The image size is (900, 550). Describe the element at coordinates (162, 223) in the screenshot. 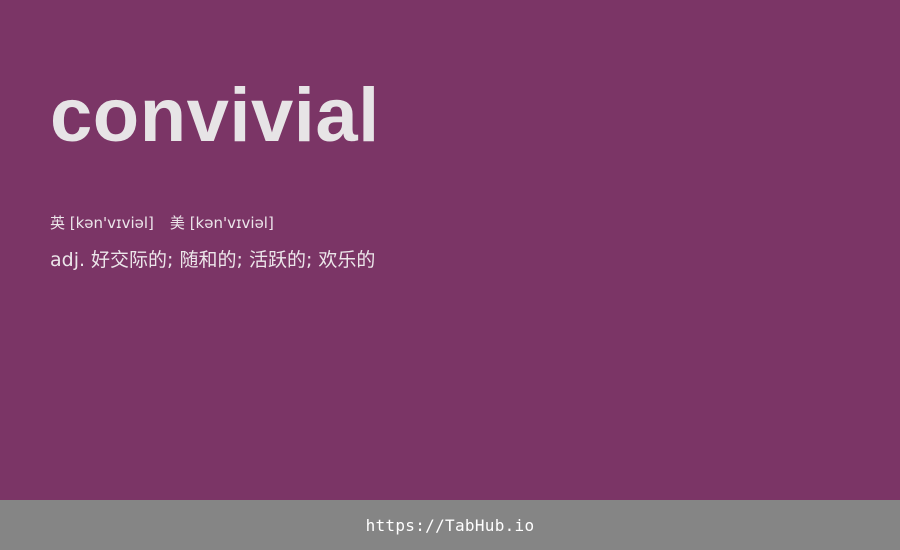

I see `pronunciation-row: 英 [kən'vɪviəl] 美 [kən'vɪviəl]` at that location.